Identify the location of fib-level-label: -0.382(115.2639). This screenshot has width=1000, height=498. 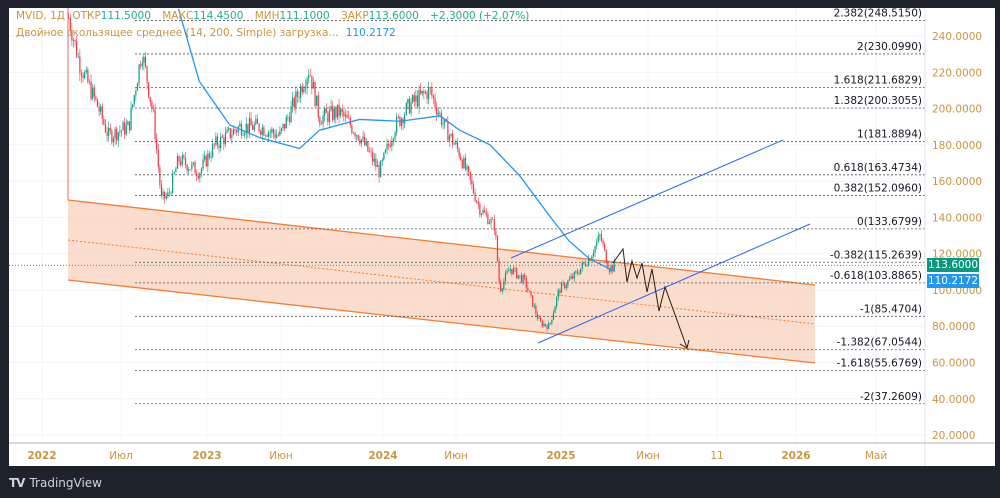
(876, 255).